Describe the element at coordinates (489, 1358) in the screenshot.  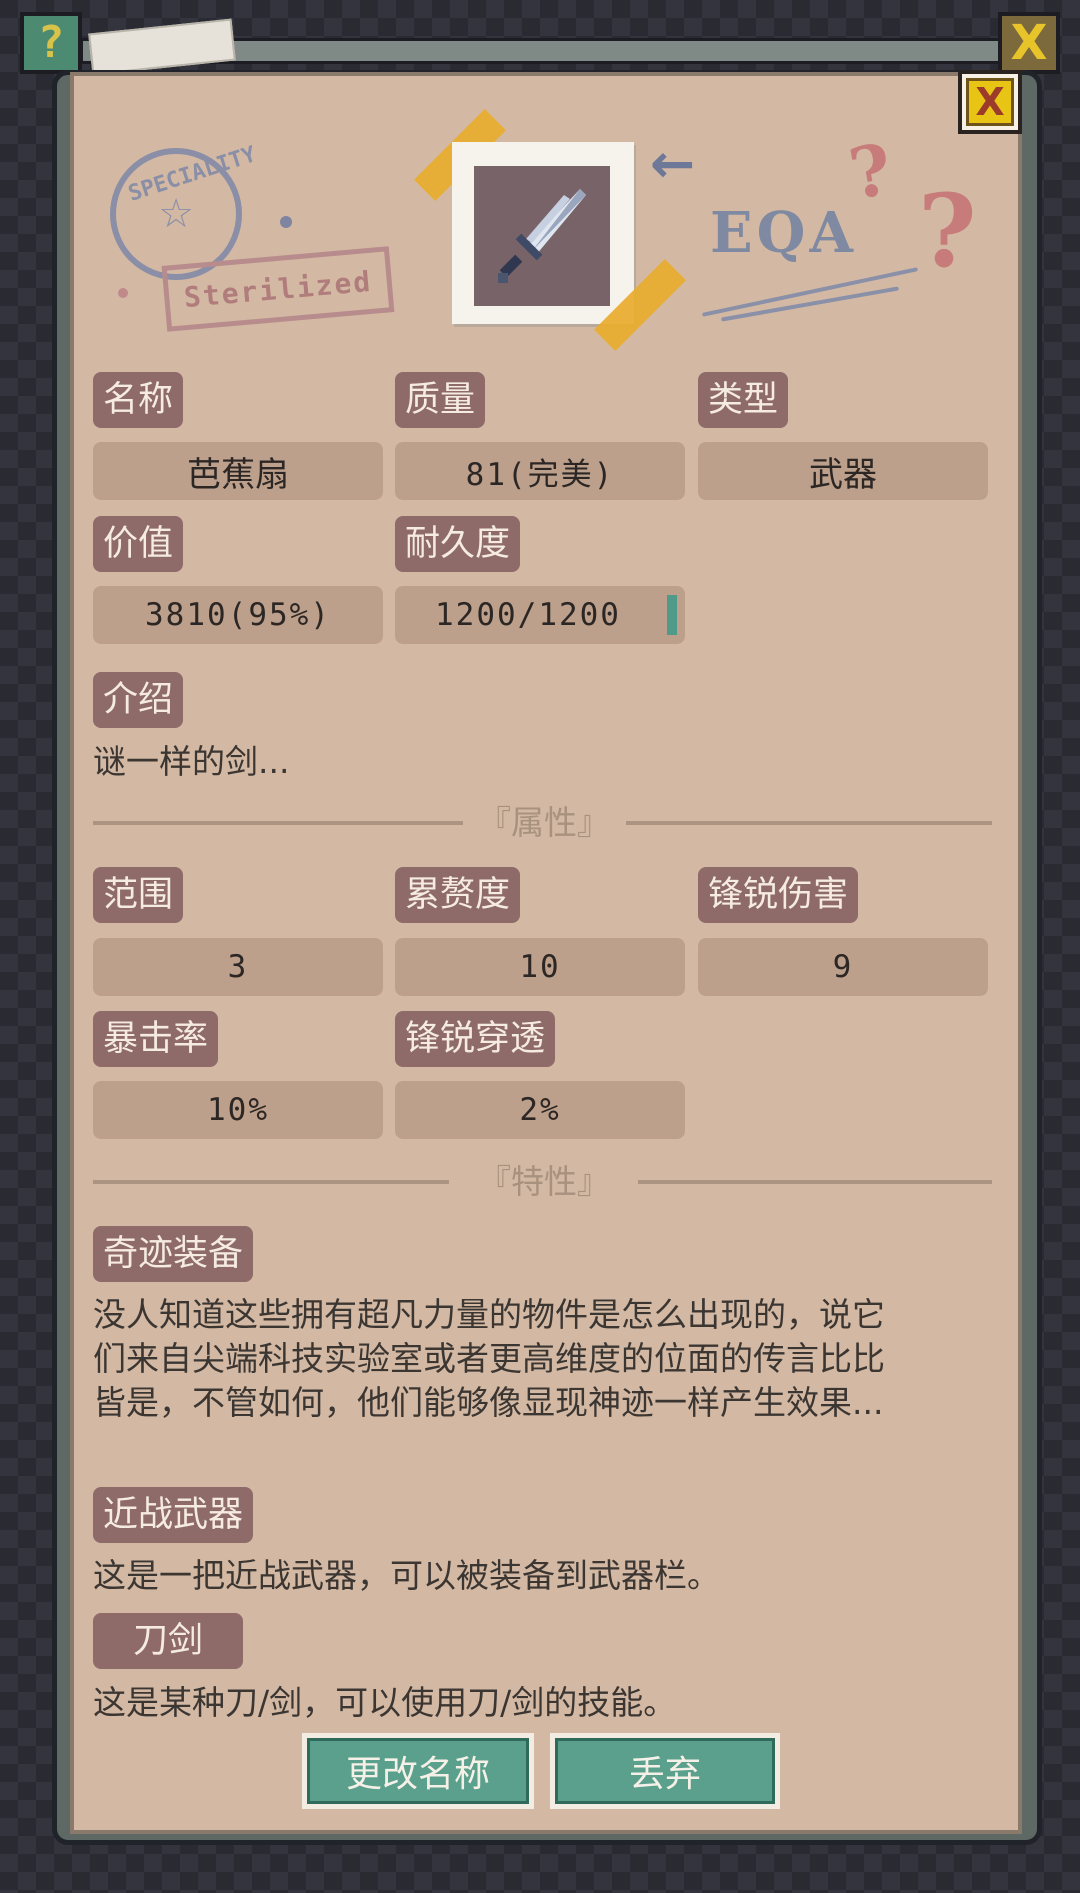
I see `miracle-text-line: 们来自尖端科技实验室或者更高维度的位面的传言比比` at that location.